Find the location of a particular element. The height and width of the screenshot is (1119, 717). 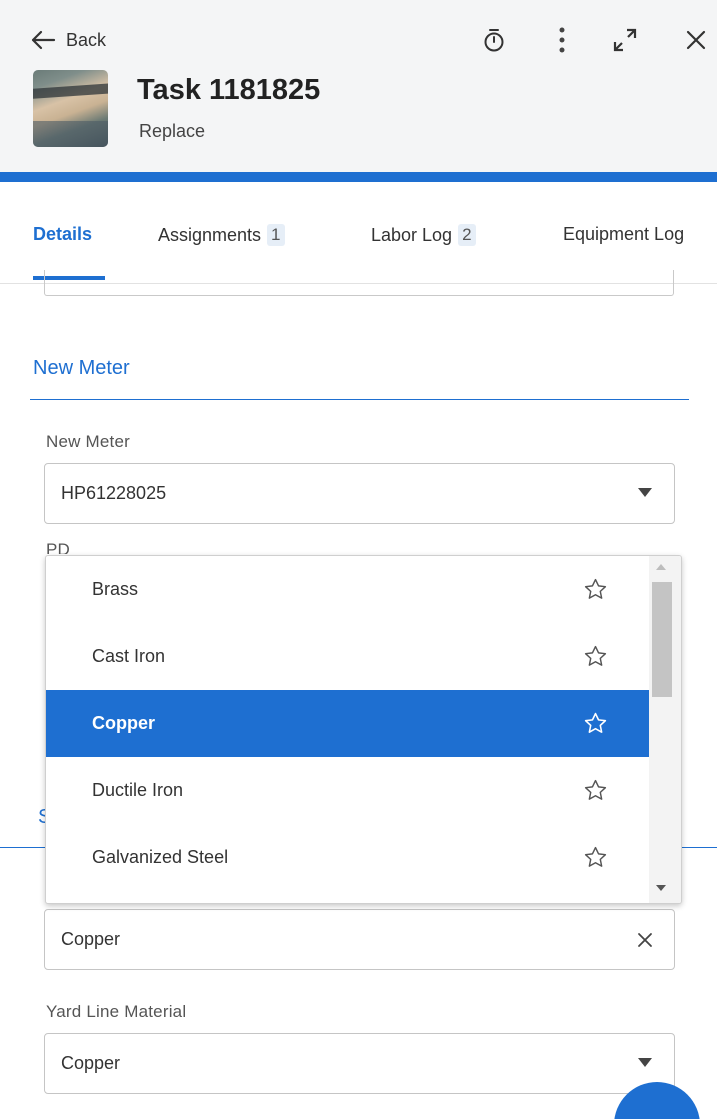

tab-label: Equipment Log is located at coordinates (624, 234).